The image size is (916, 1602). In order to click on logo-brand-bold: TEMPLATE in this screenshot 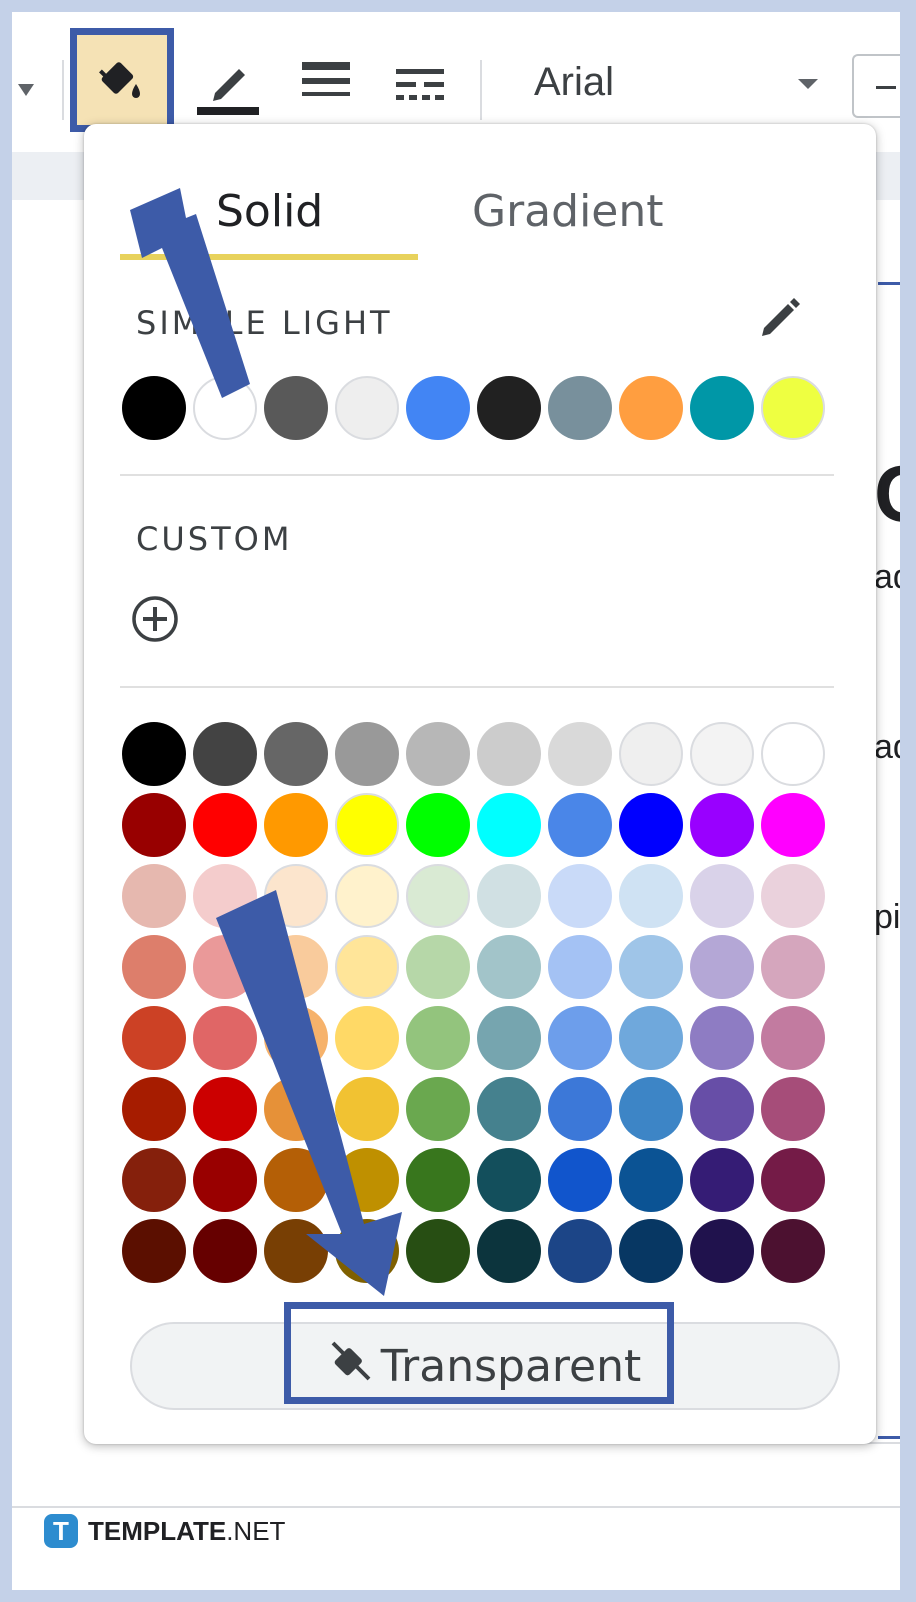, I will do `click(157, 1530)`.